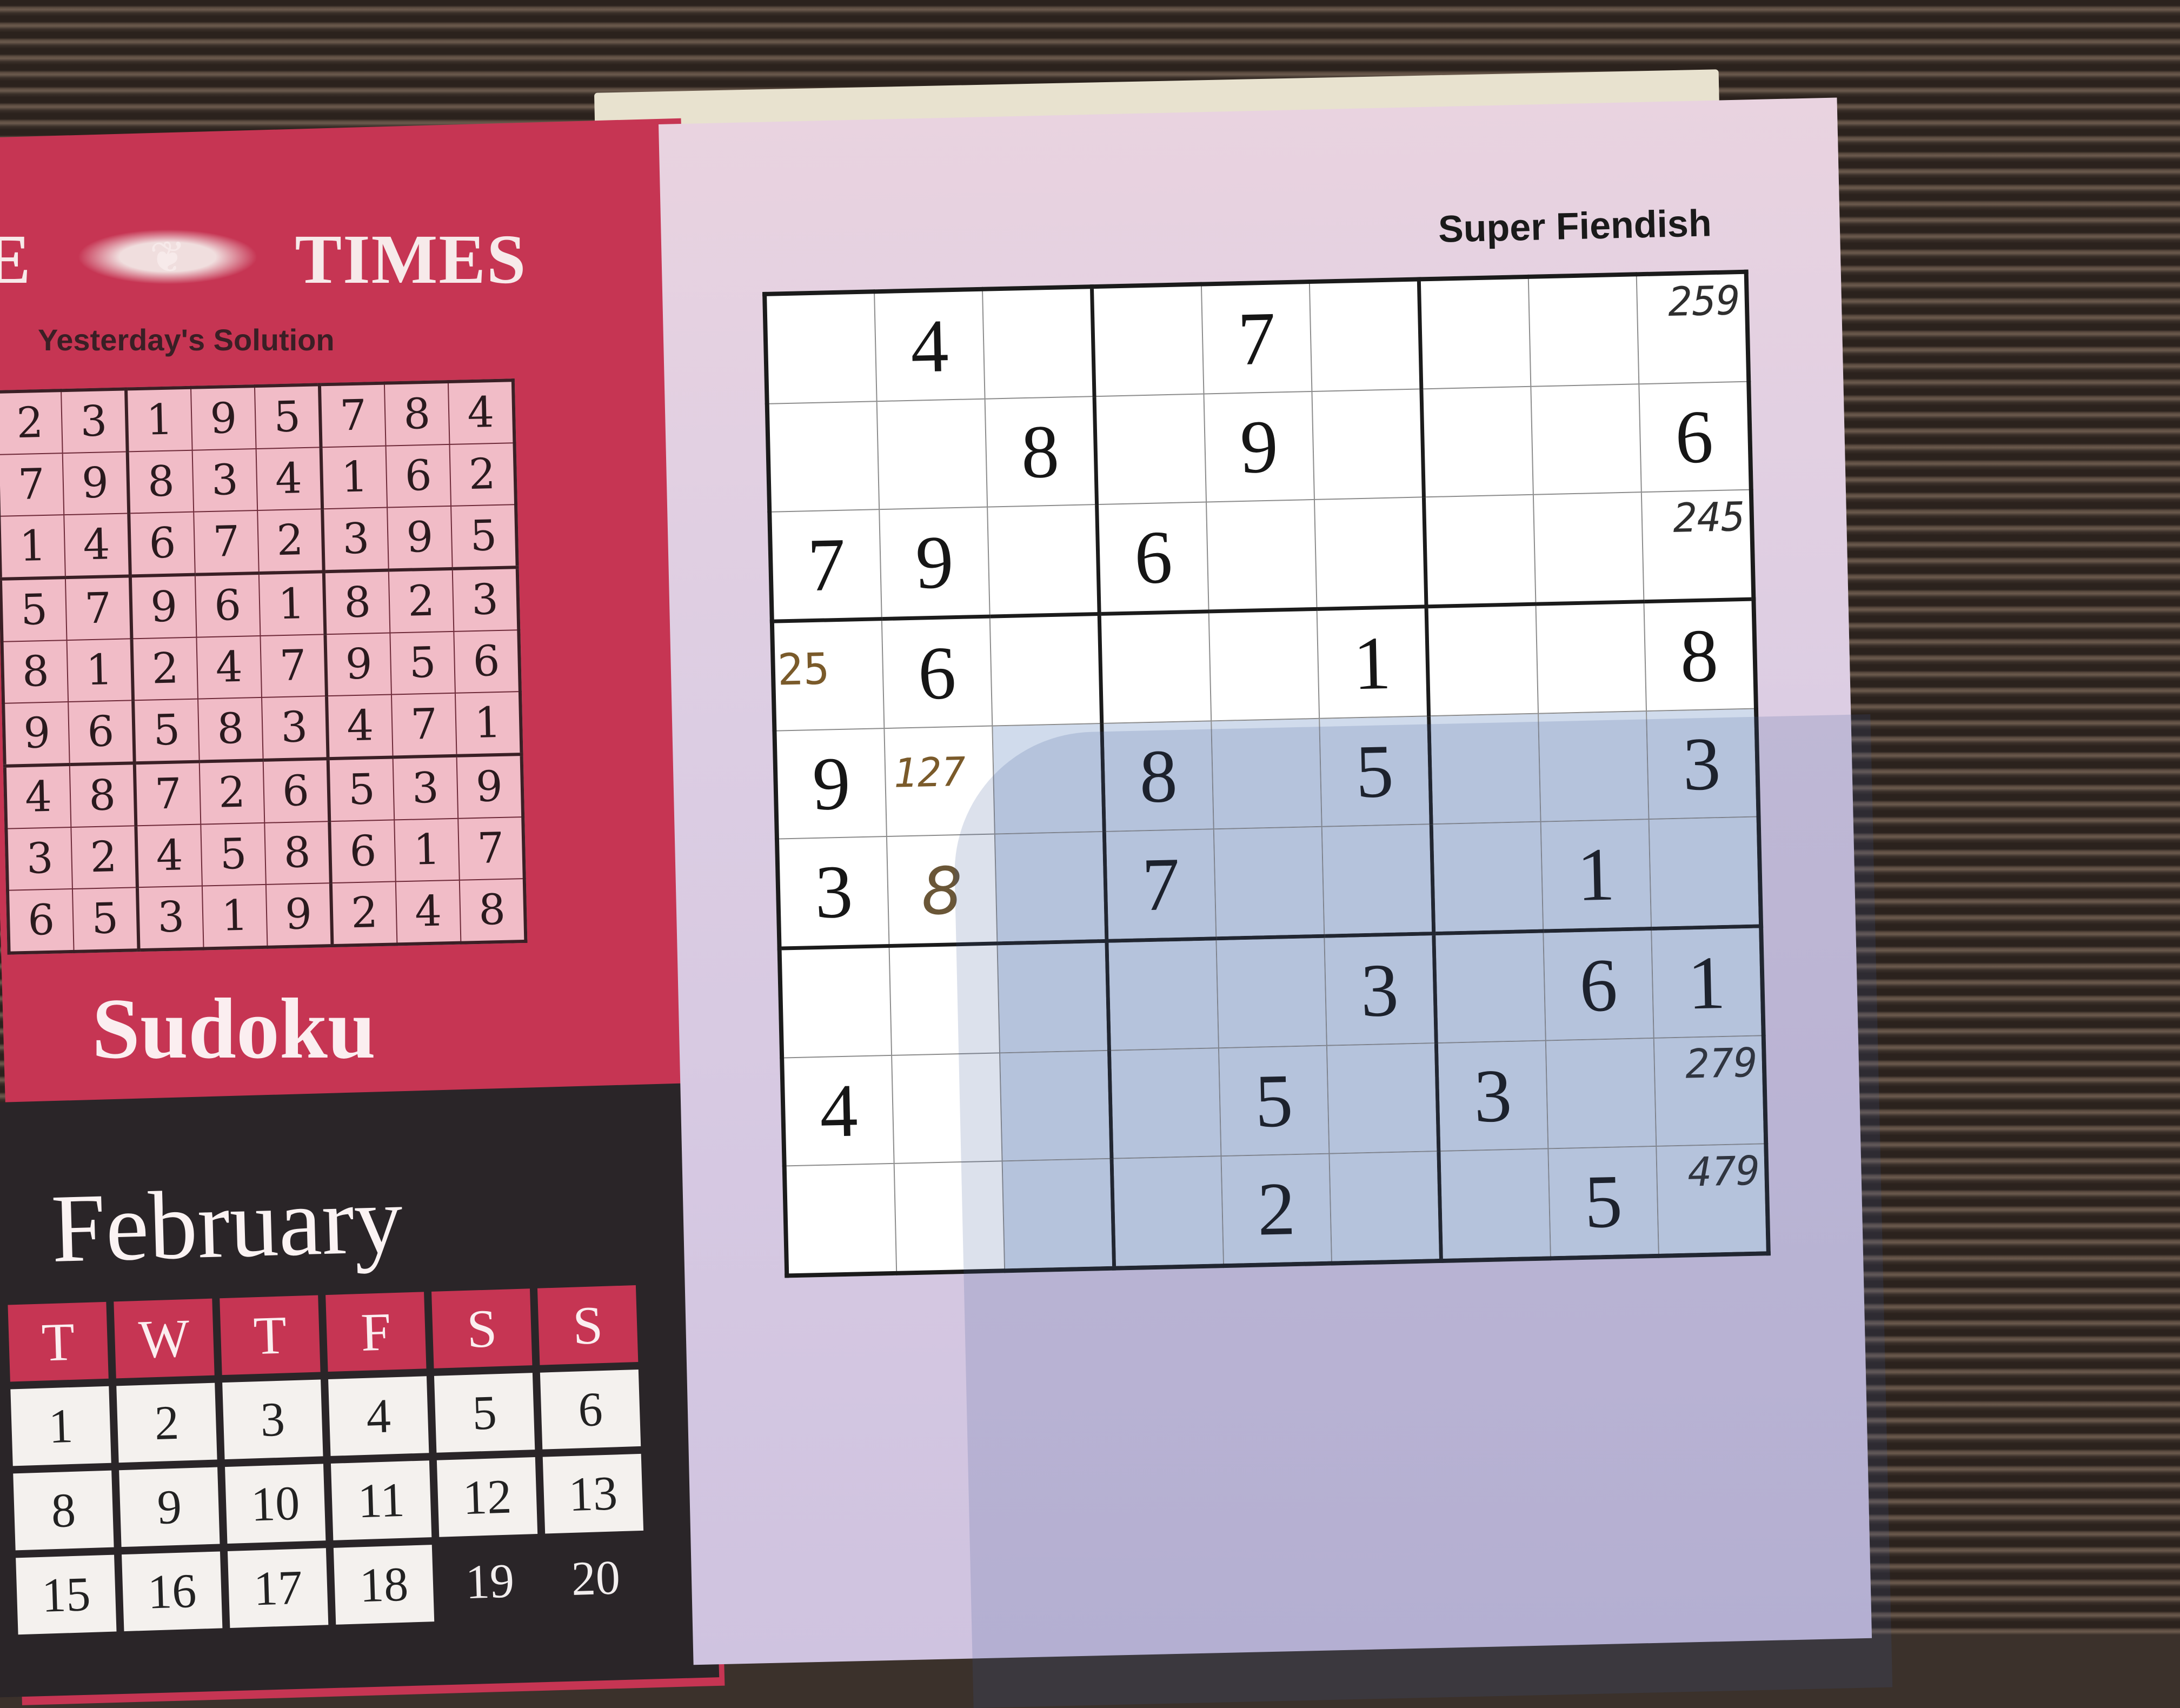  I want to click on solution-row: 48726539, so click(263, 792).